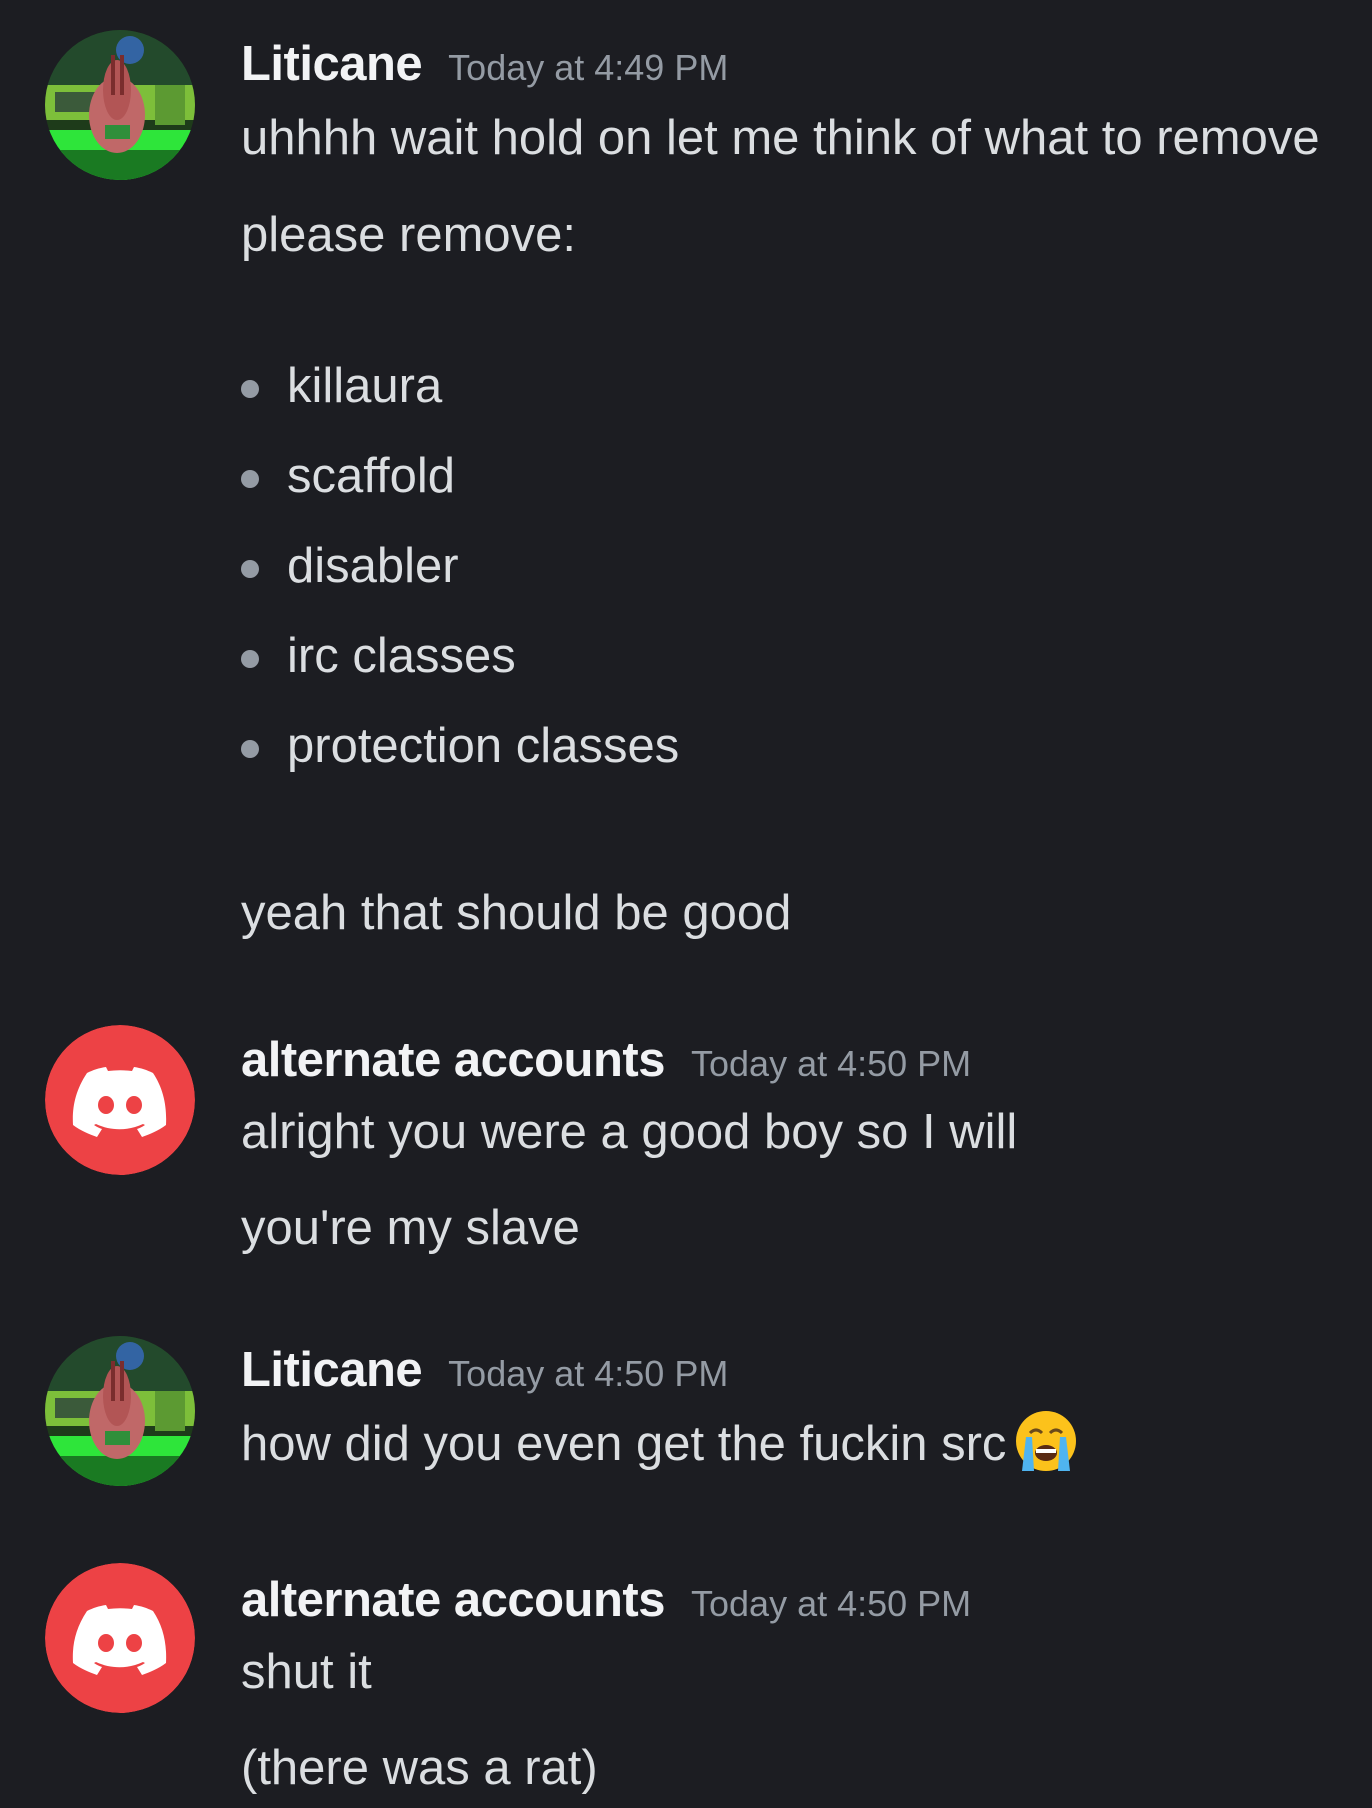 The image size is (1372, 1808). What do you see at coordinates (629, 1132) in the screenshot?
I see `message-text: alright you were a good boy so I will` at bounding box center [629, 1132].